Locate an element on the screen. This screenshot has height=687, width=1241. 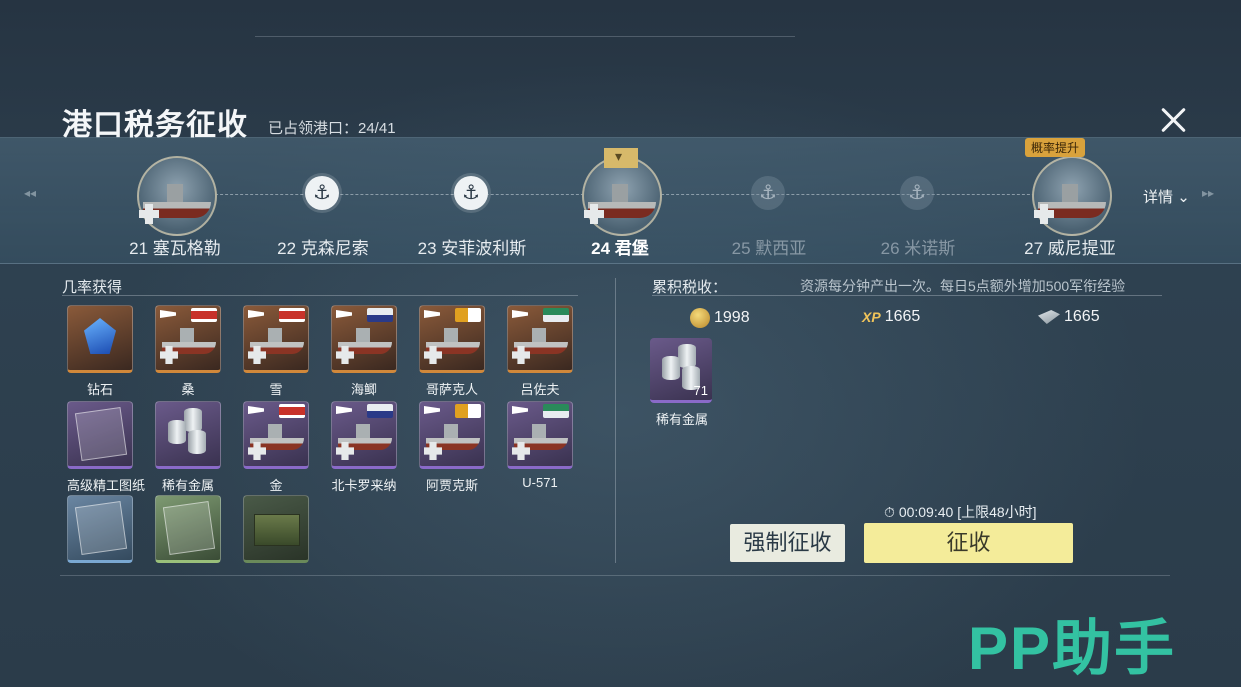
metal-icon: 71 is located at coordinates (681, 370).